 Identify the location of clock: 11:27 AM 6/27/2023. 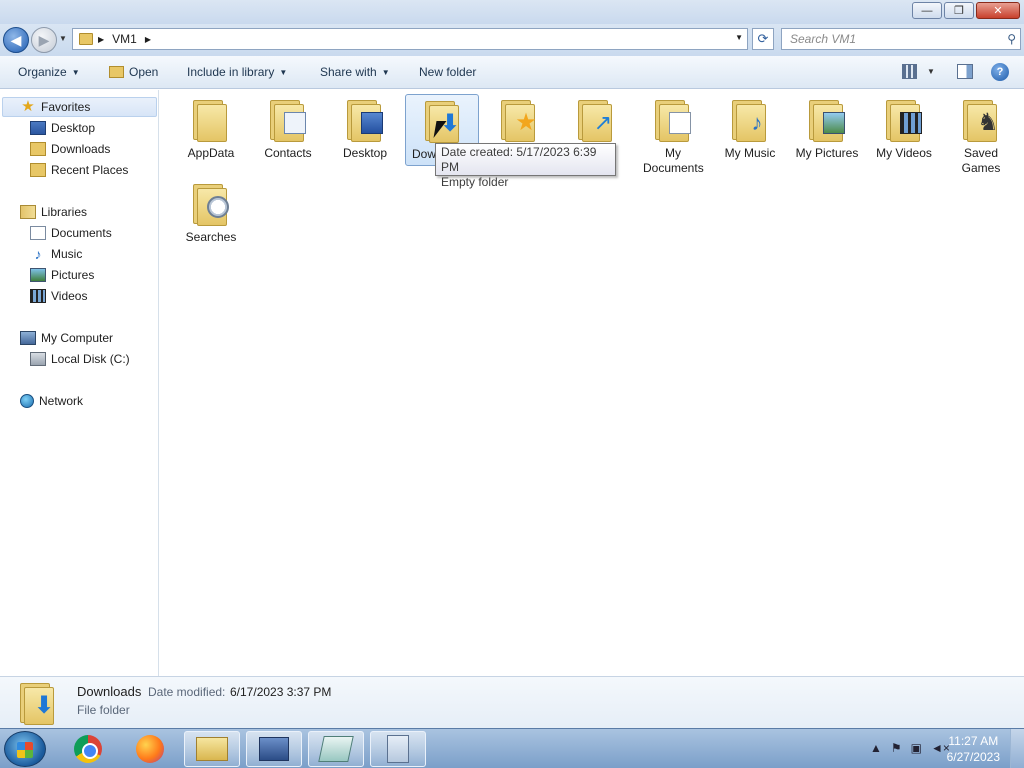
(973, 749).